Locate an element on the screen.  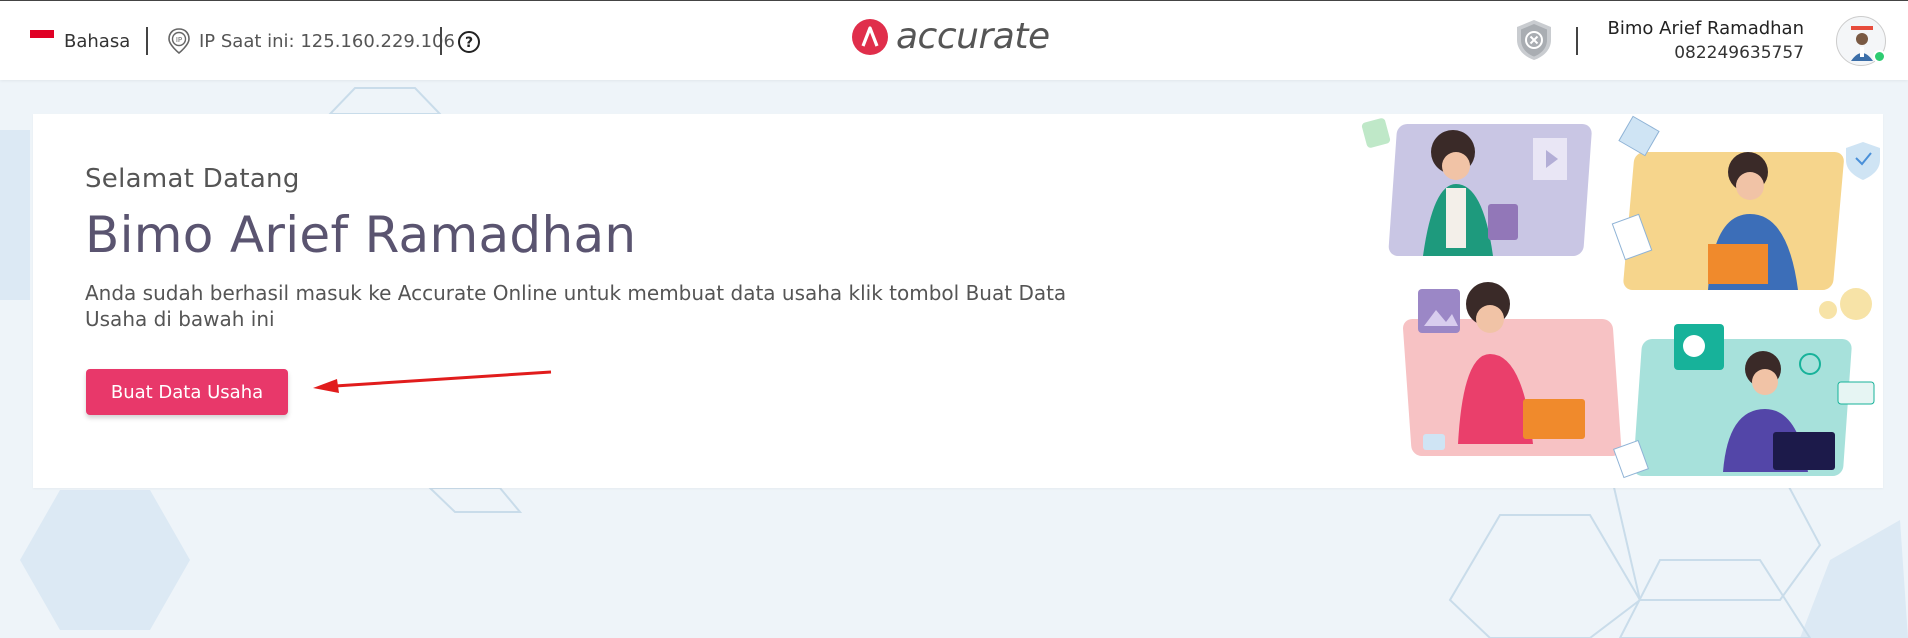
online-status-dot is located at coordinates (1879, 56).